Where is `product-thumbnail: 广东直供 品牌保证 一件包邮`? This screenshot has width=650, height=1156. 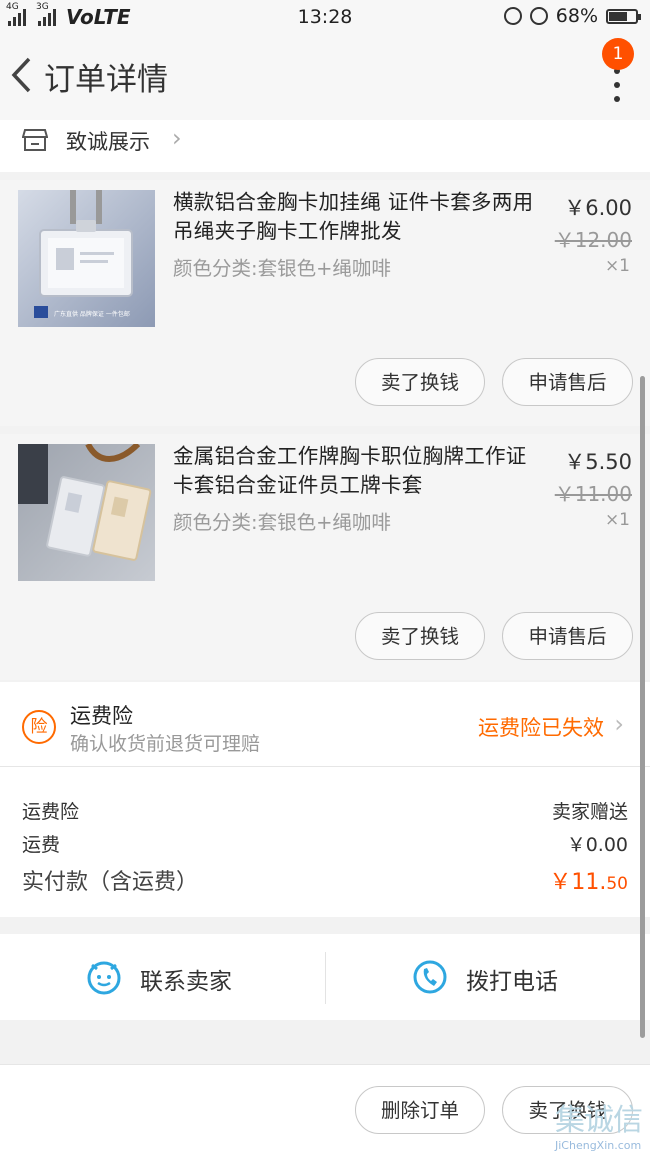 product-thumbnail: 广东直供 品牌保证 一件包邮 is located at coordinates (86, 258).